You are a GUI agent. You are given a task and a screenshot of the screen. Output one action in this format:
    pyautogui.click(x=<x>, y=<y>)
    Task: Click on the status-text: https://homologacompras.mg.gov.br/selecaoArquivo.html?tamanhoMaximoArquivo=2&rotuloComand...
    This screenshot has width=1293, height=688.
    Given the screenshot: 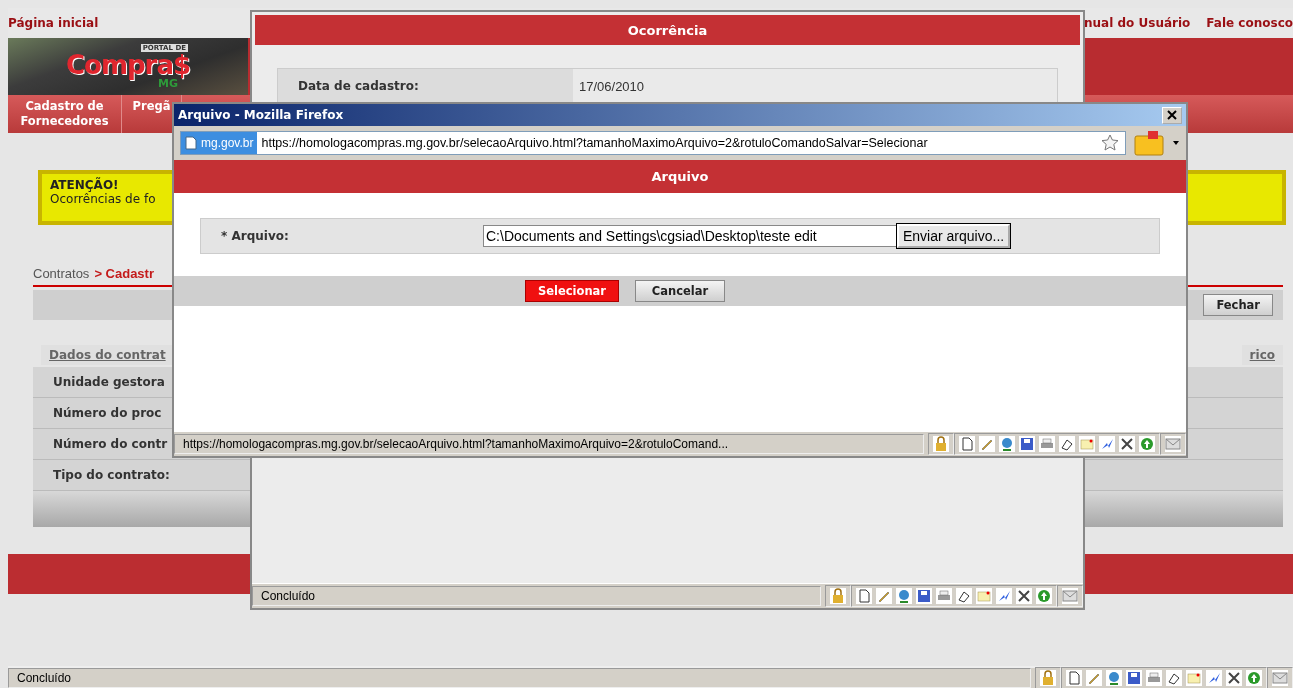 What is the action you would take?
    pyautogui.click(x=549, y=444)
    